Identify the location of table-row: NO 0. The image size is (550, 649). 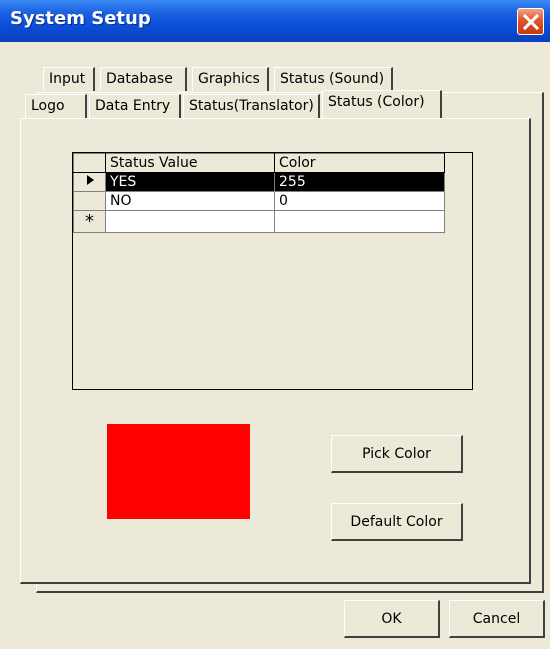
(259, 201).